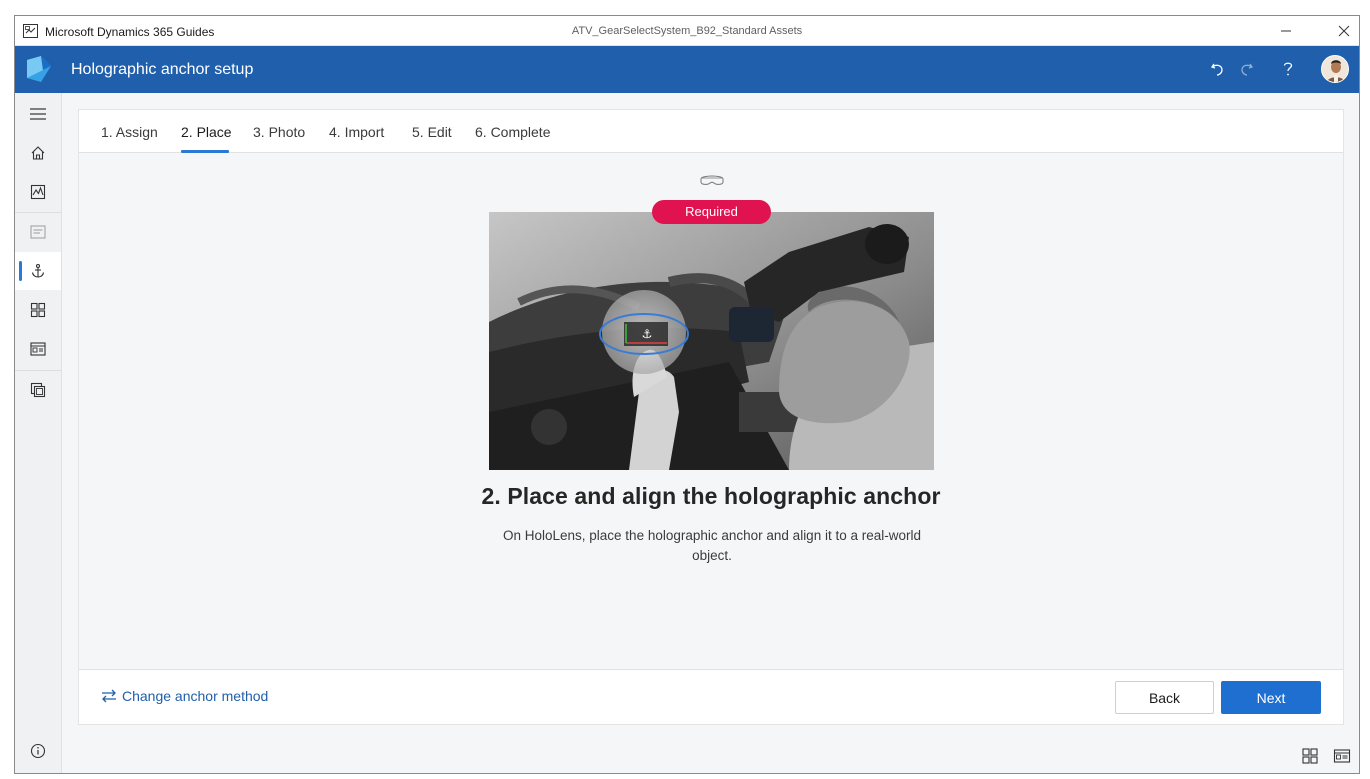 The image size is (1370, 779). Describe the element at coordinates (712, 180) in the screenshot. I see `hololens-icon` at that location.